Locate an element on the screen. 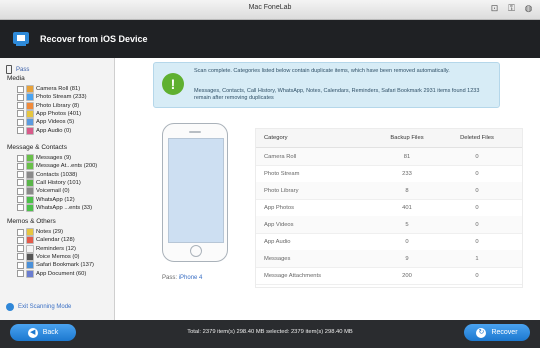 The width and height of the screenshot is (540, 348). sidebar-item: Photo Stream (233) is located at coordinates (52, 97).